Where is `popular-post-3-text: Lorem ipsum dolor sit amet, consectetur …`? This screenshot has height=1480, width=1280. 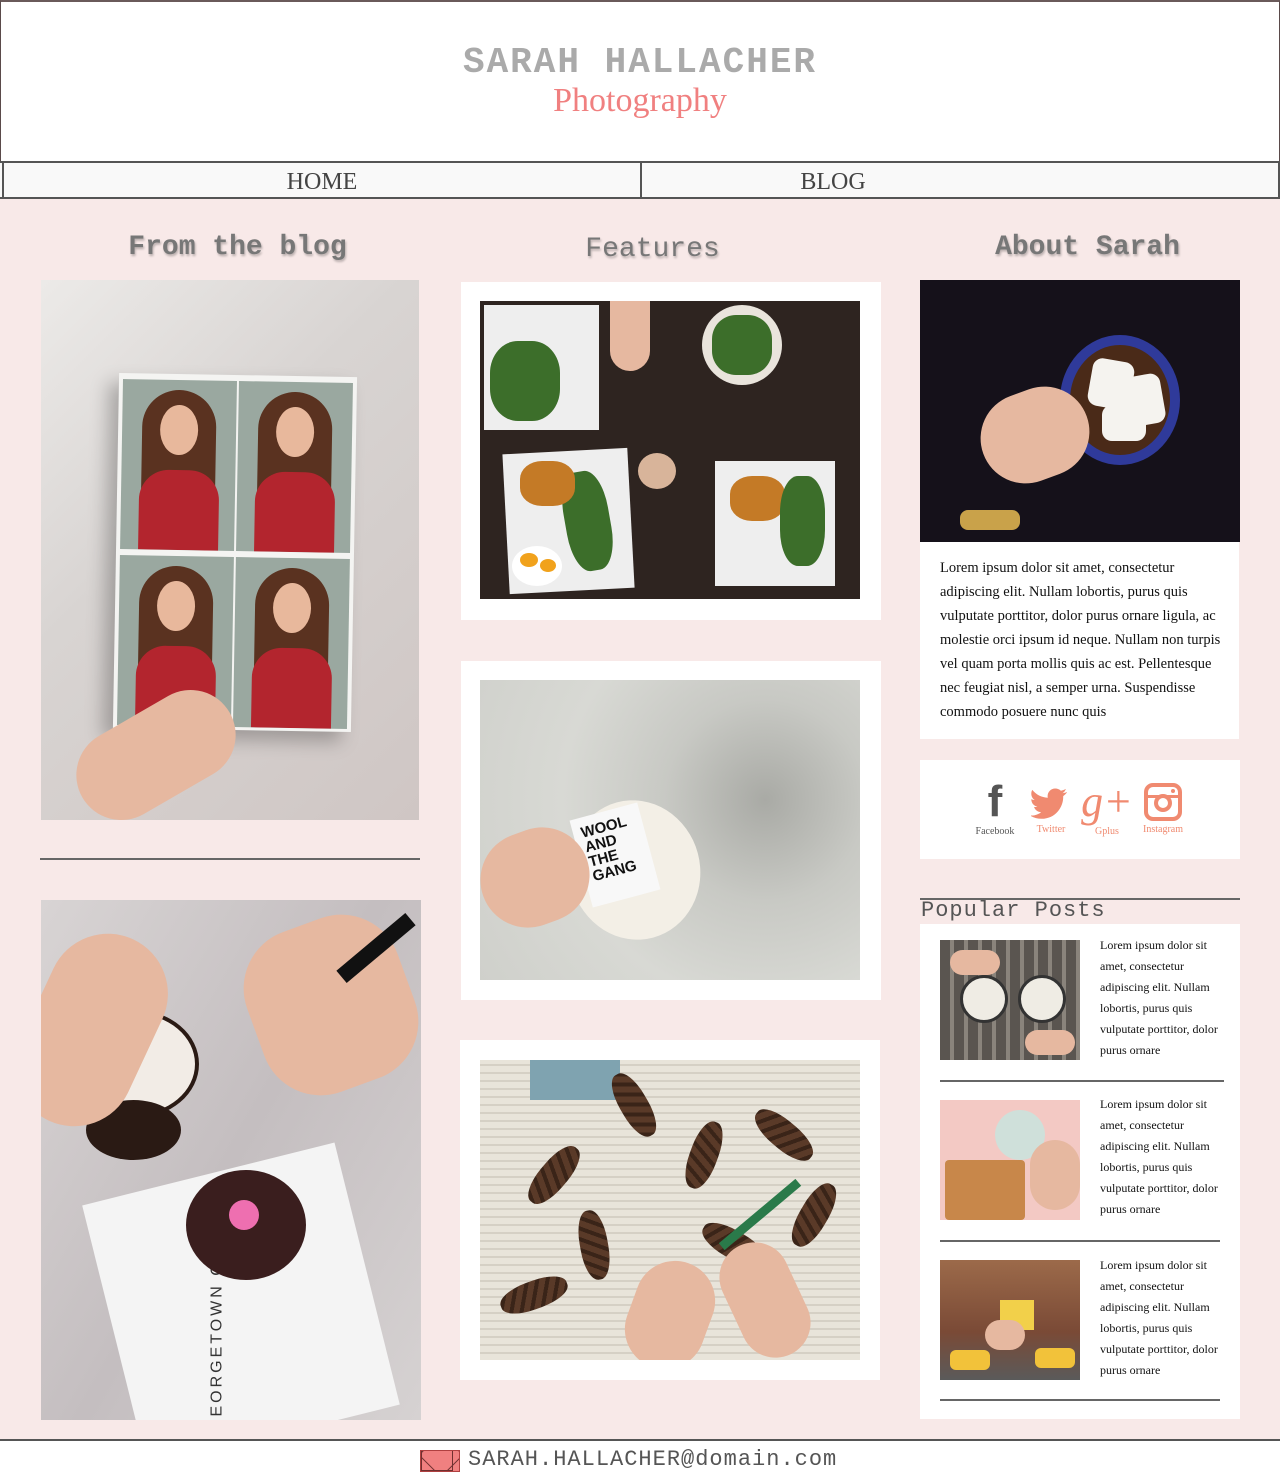 popular-post-3-text: Lorem ipsum dolor sit amet, consectetur … is located at coordinates (1161, 1318).